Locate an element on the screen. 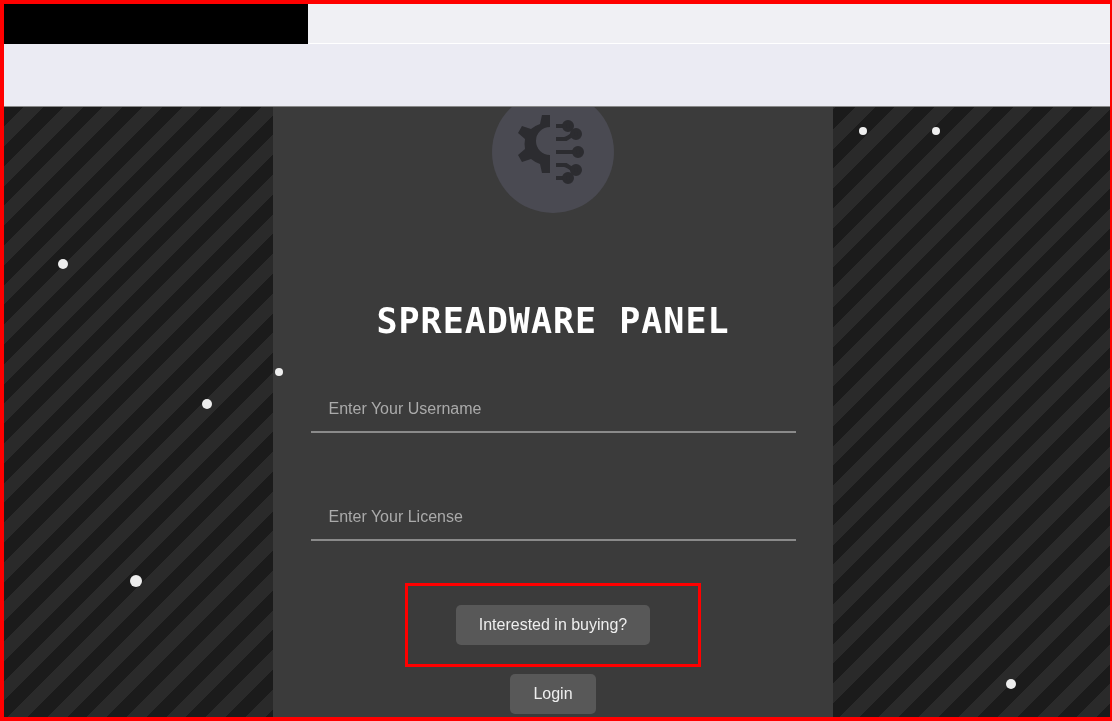 Image resolution: width=1112 pixels, height=721 pixels. login-button: Login is located at coordinates (553, 694).